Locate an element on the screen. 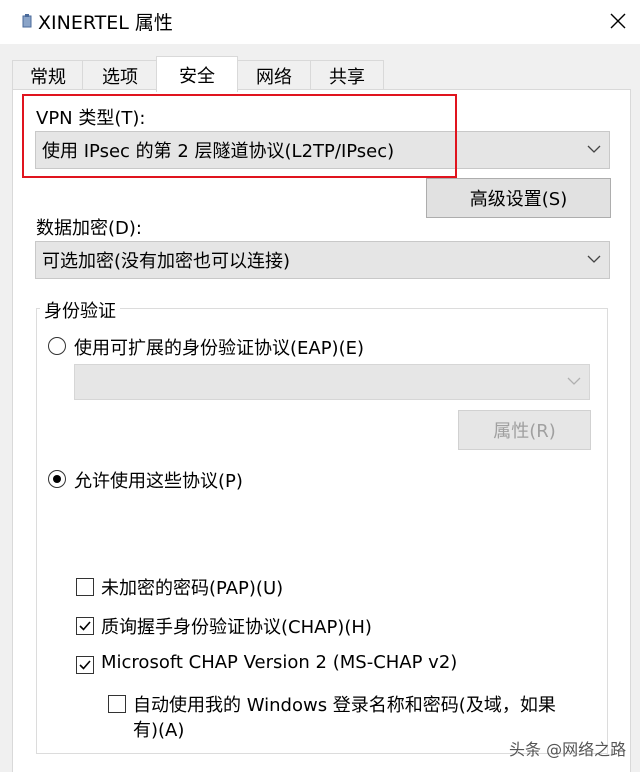  close-button is located at coordinates (618, 21).